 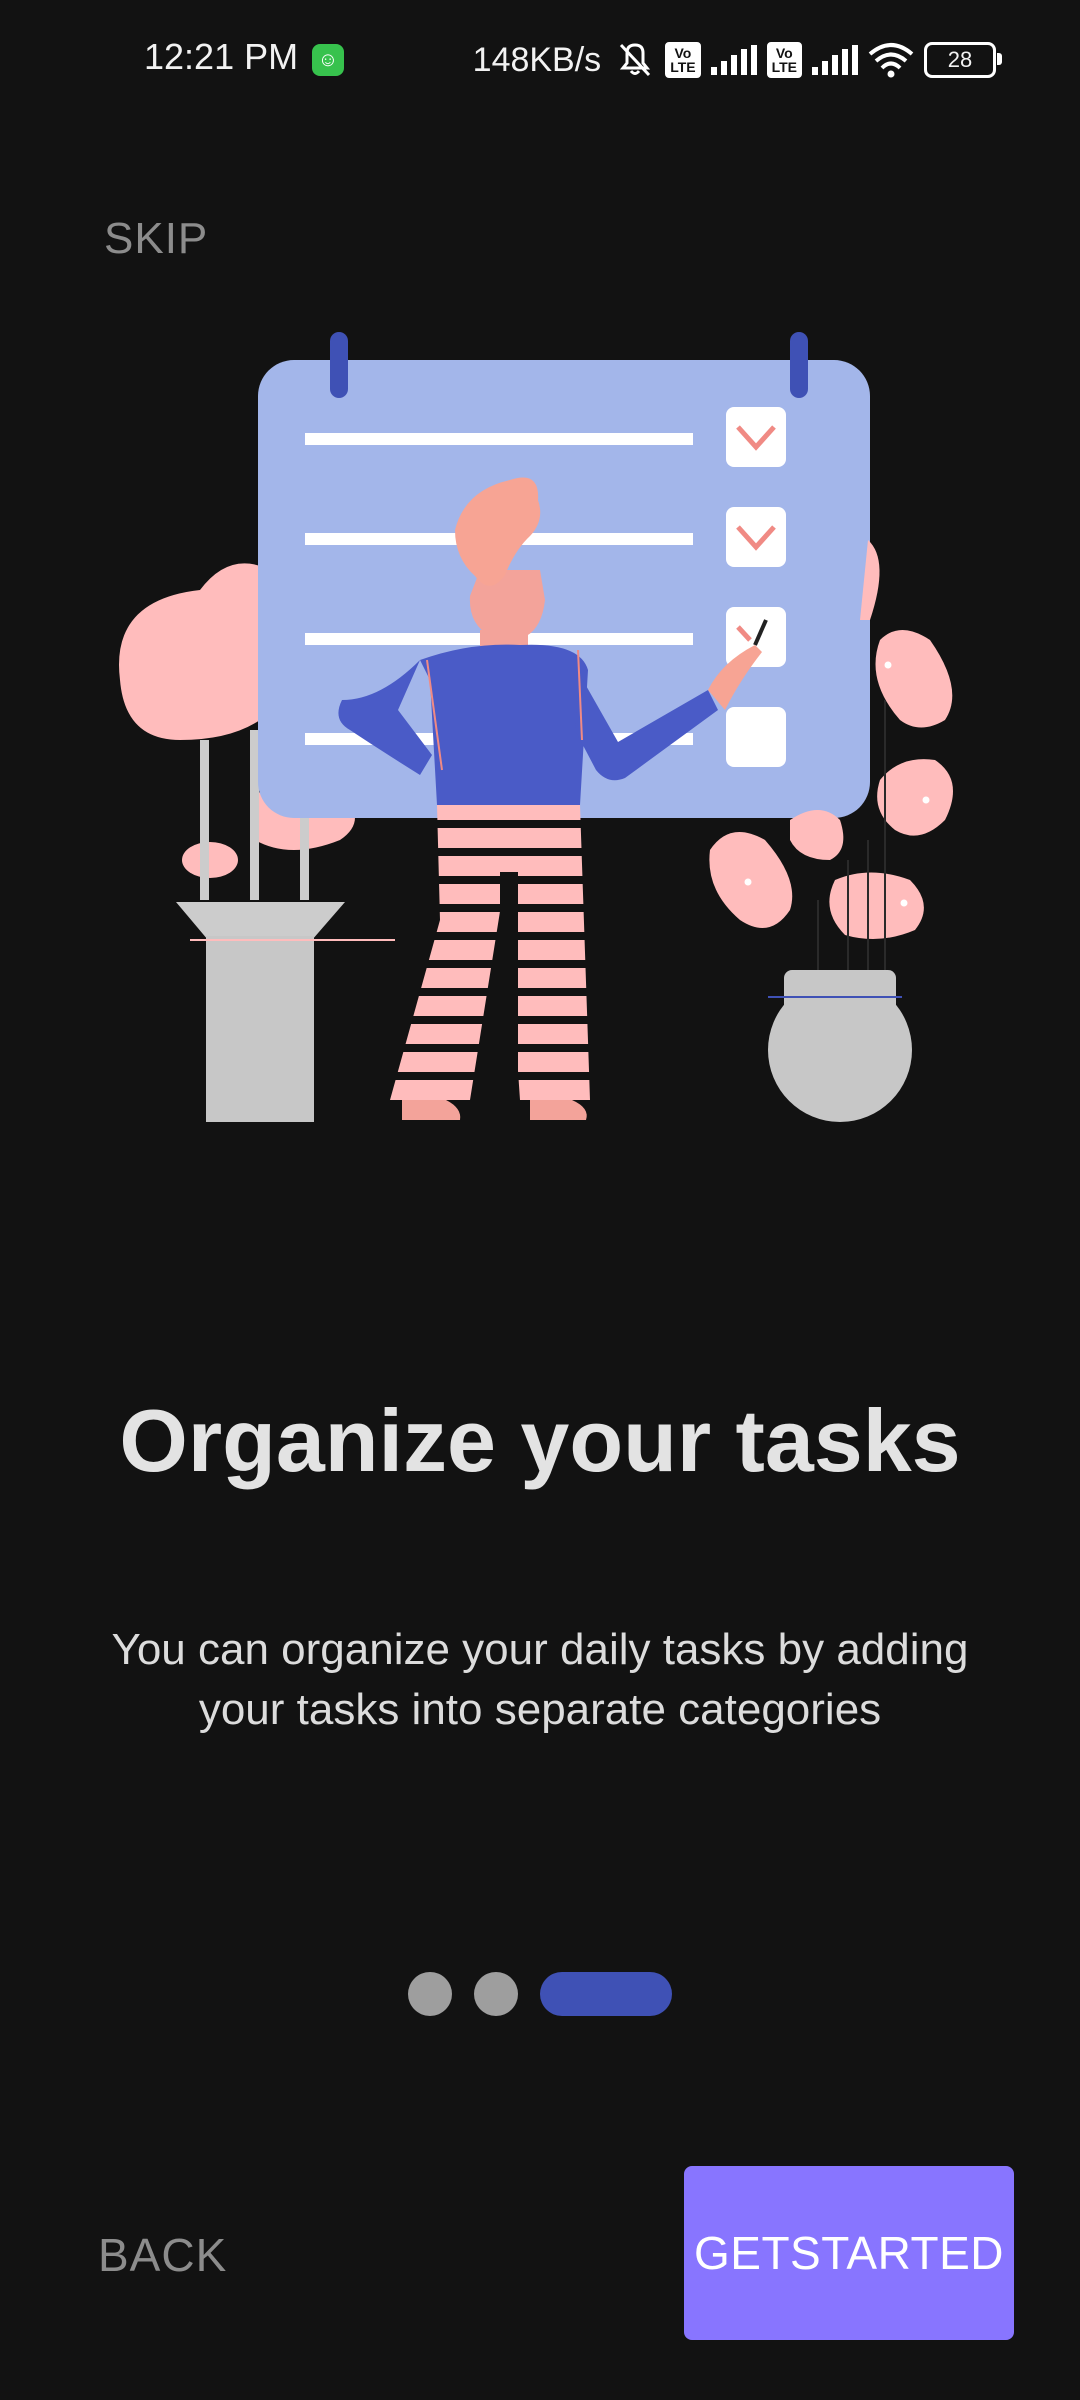 I want to click on page-indicator, so click(x=540, y=1995).